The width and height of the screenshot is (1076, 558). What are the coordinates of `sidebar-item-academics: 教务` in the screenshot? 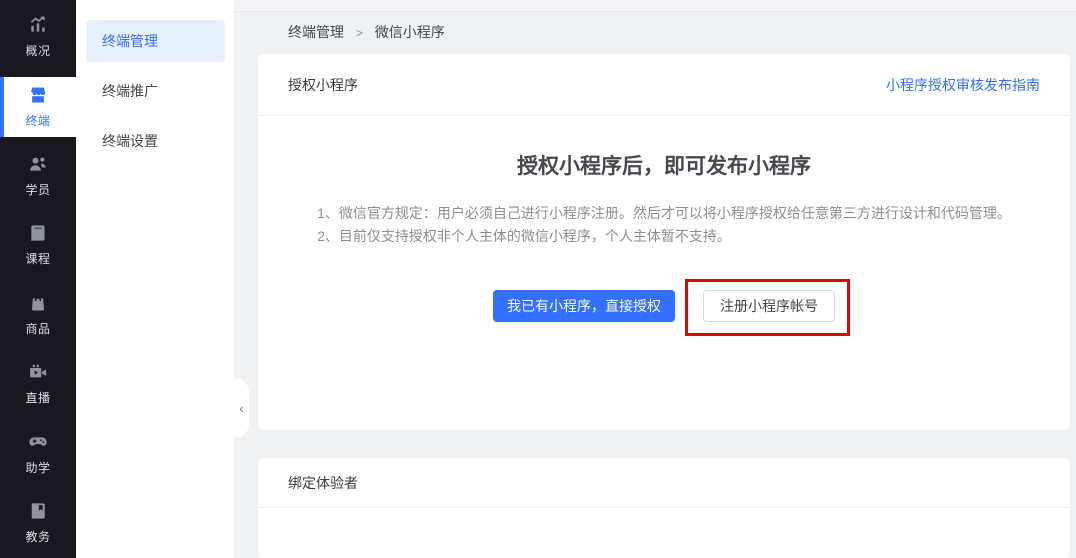 It's located at (38, 522).